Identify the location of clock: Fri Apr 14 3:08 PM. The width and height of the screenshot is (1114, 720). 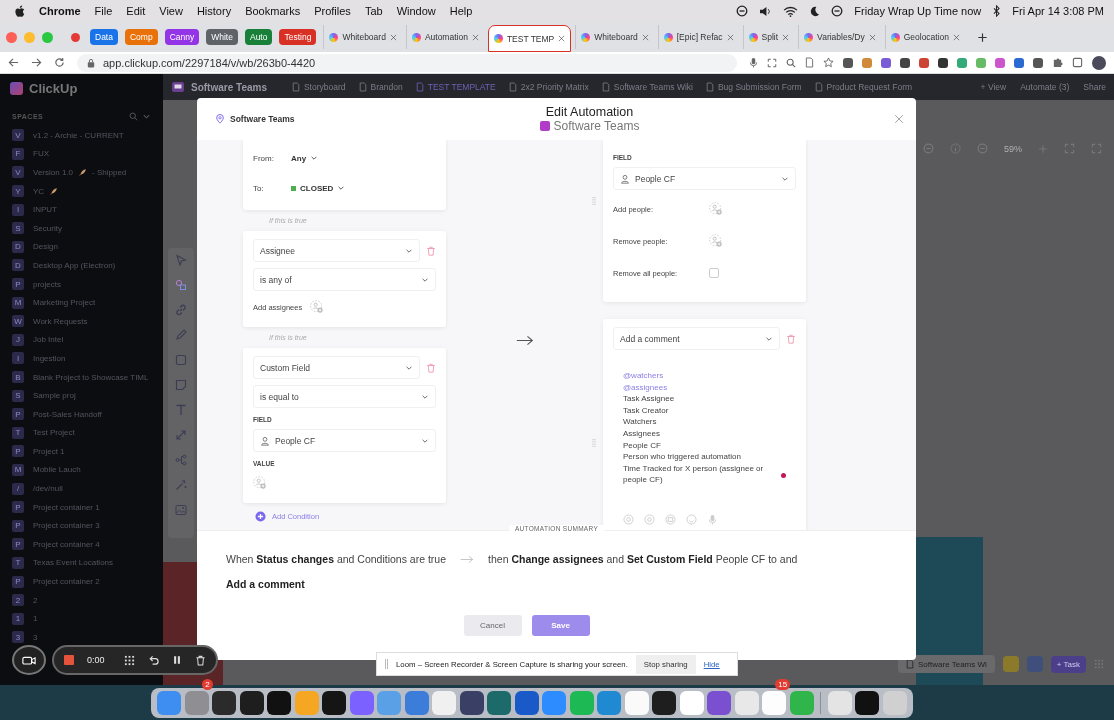
(1058, 11).